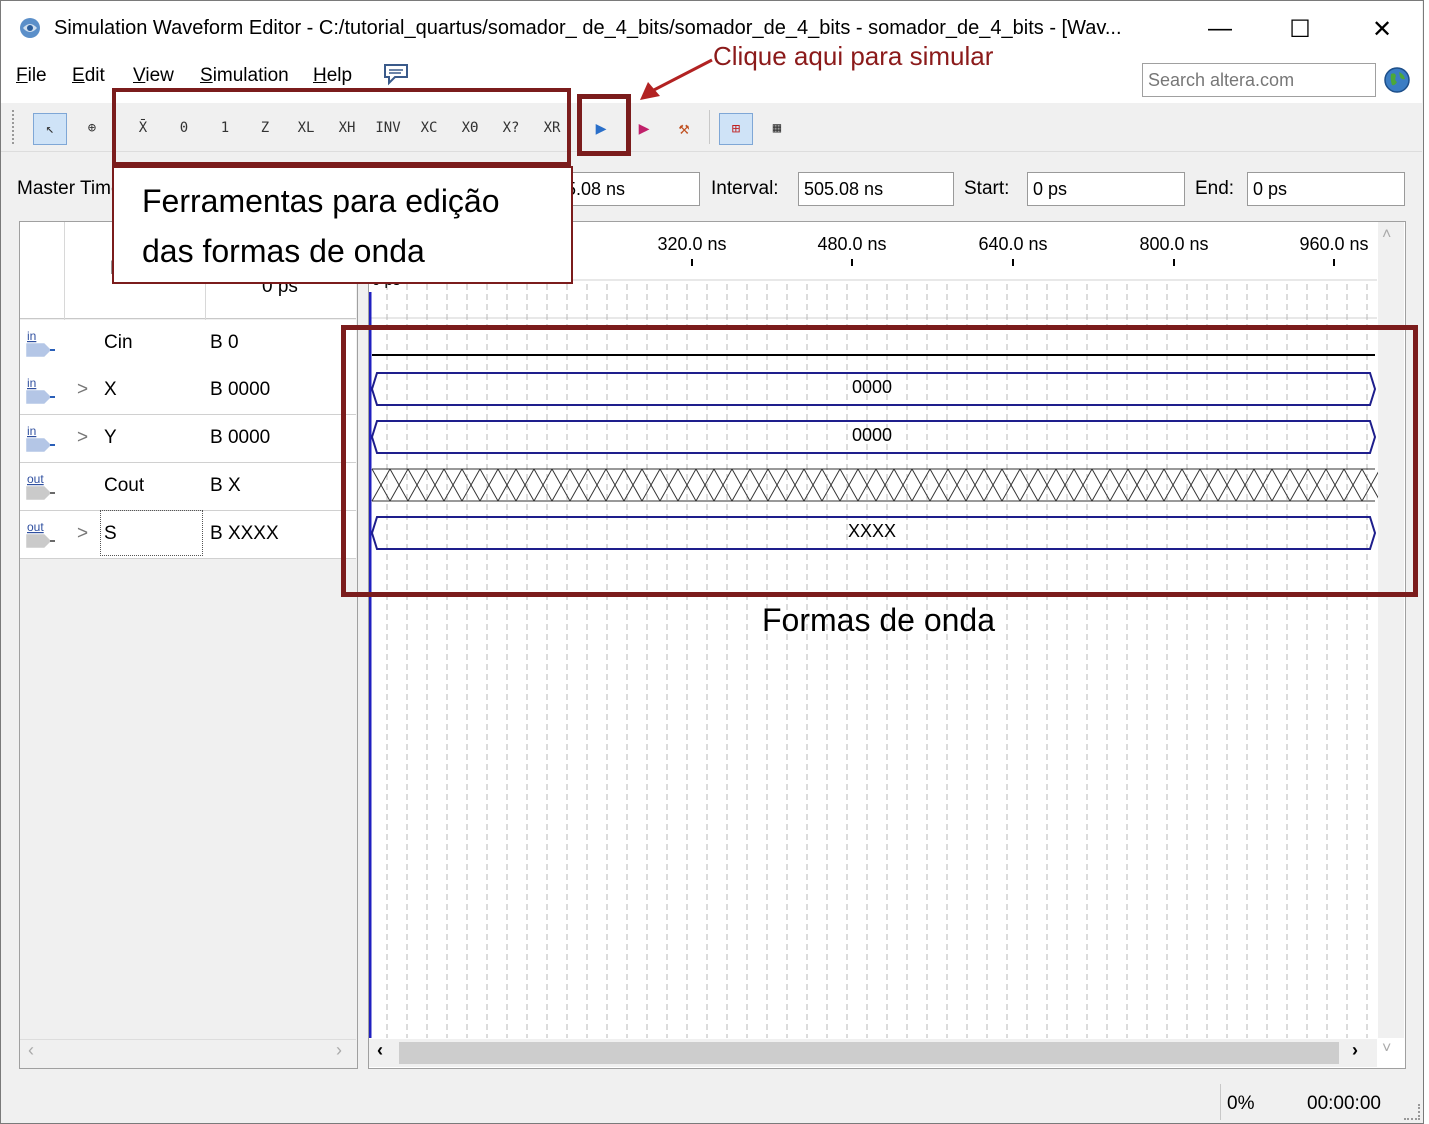 The width and height of the screenshot is (1429, 1124). I want to click on end-field: 0 ps, so click(1326, 189).